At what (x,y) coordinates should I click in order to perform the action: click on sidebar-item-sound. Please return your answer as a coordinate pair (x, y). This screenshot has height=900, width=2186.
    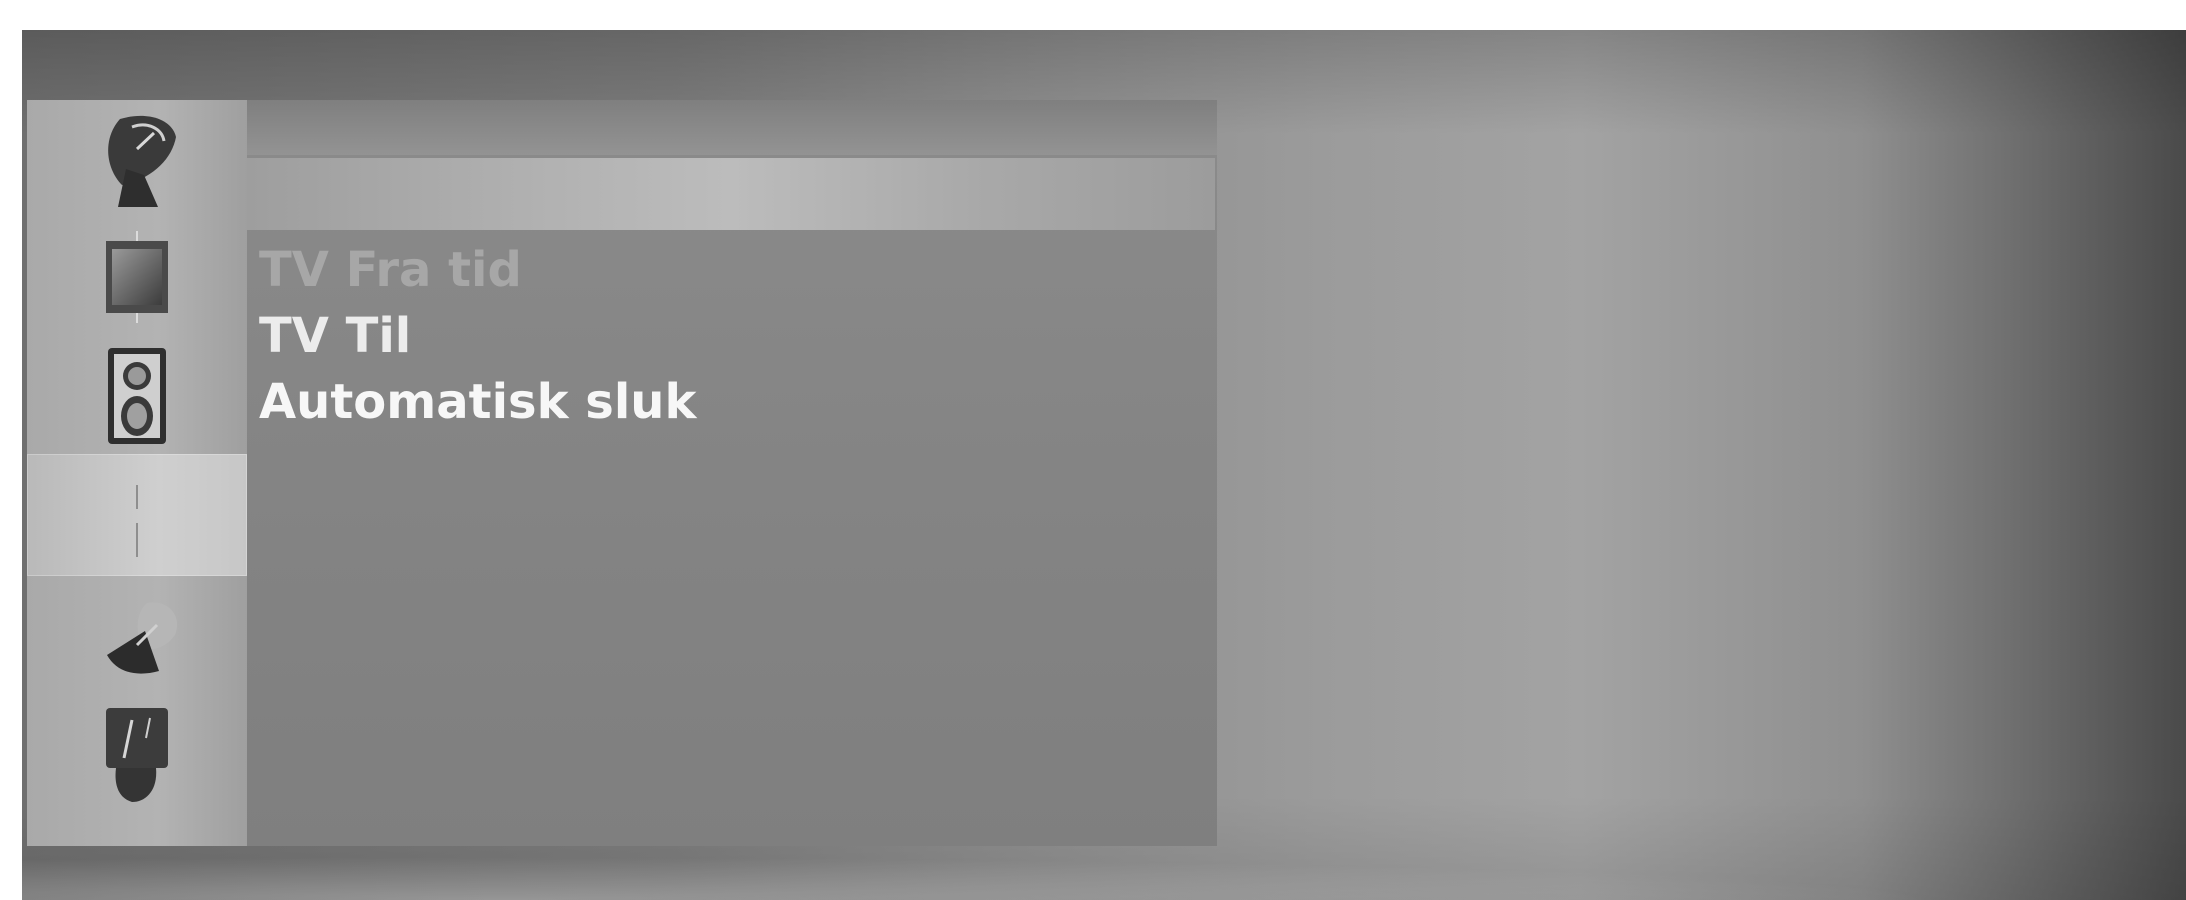
    Looking at the image, I should click on (137, 395).